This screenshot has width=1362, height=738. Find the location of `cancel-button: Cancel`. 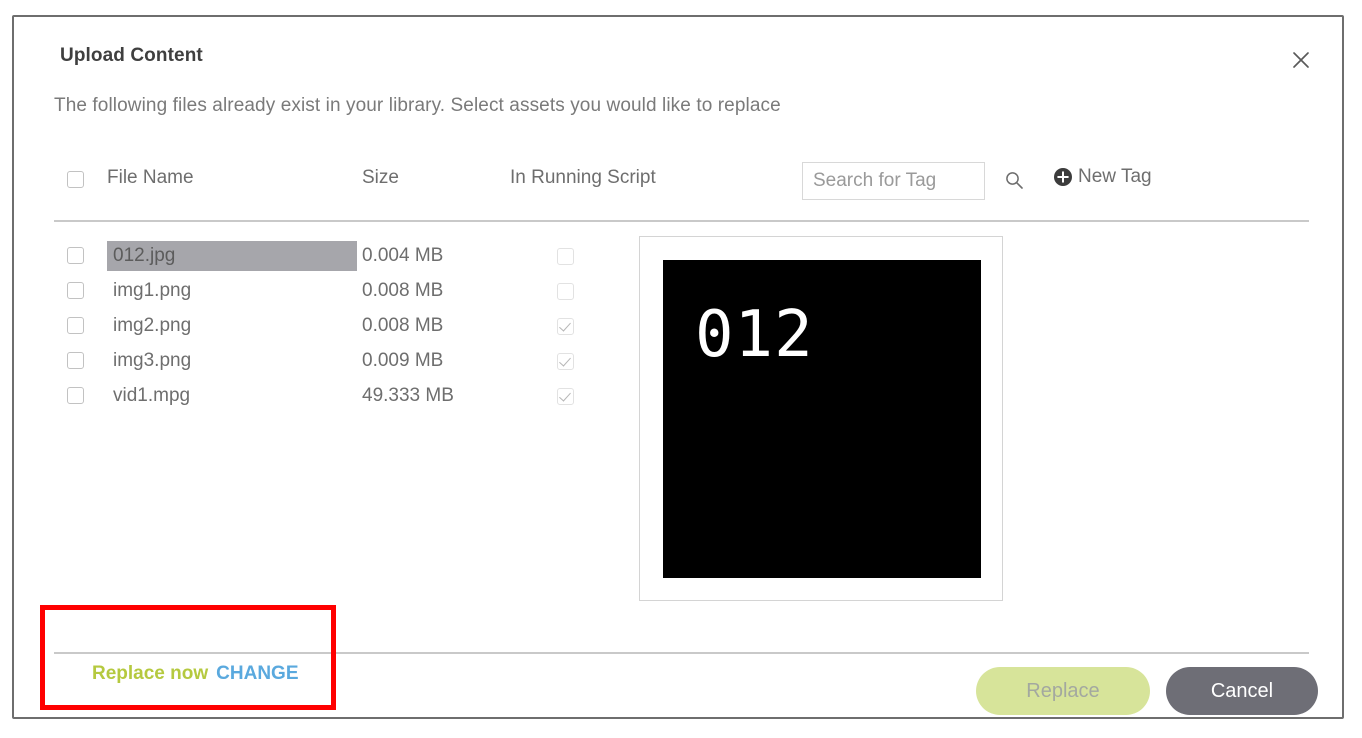

cancel-button: Cancel is located at coordinates (1242, 691).